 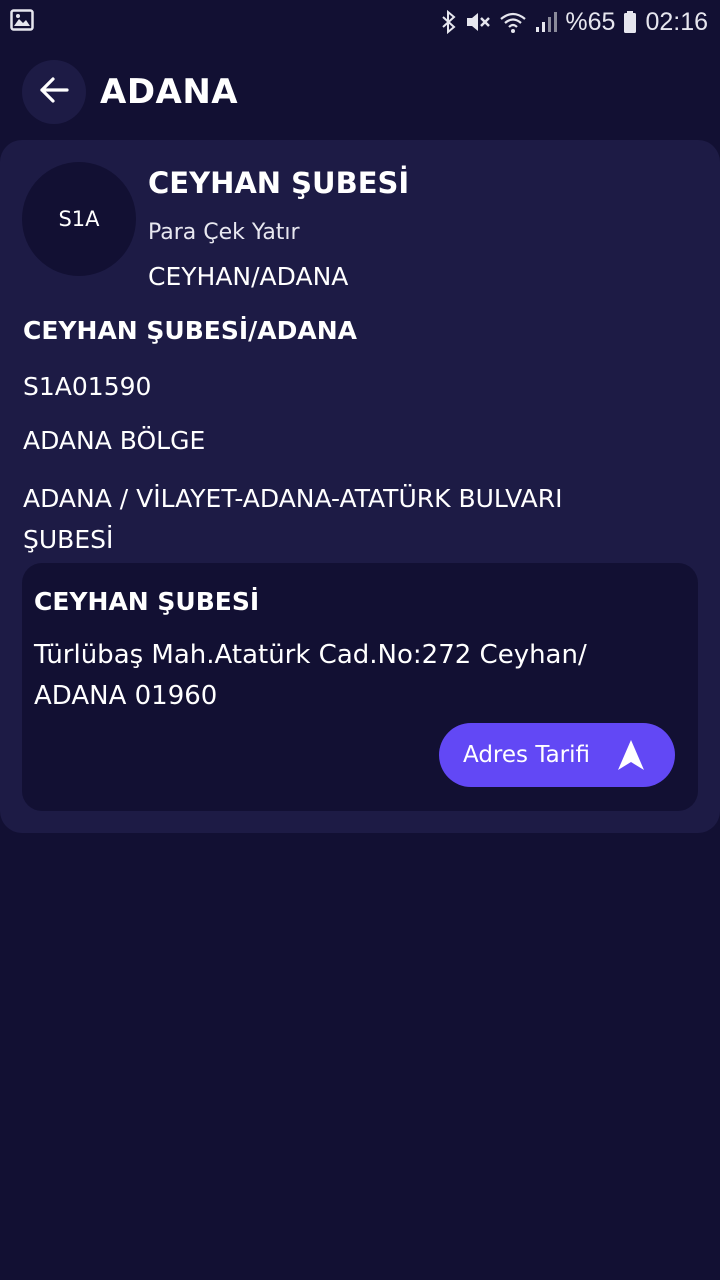 What do you see at coordinates (513, 22) in the screenshot?
I see `wifi-icon` at bounding box center [513, 22].